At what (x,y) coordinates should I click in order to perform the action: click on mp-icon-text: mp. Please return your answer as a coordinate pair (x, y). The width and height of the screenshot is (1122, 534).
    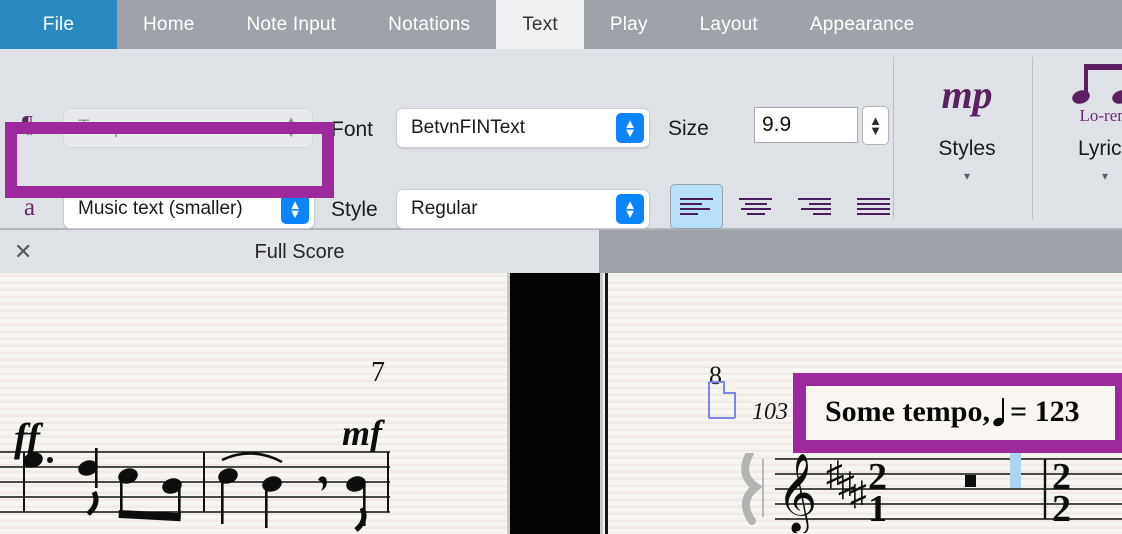
    Looking at the image, I should click on (967, 94).